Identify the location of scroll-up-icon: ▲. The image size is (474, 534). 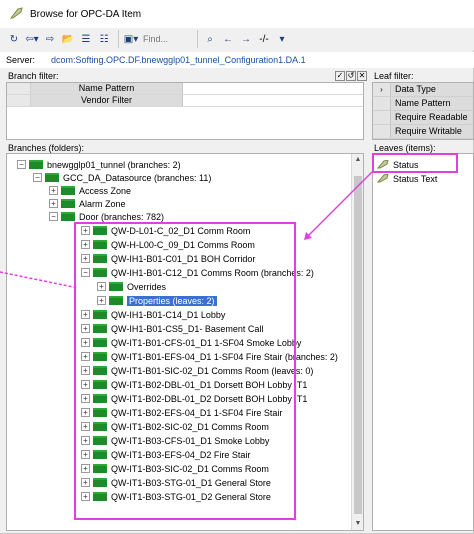
(357, 160).